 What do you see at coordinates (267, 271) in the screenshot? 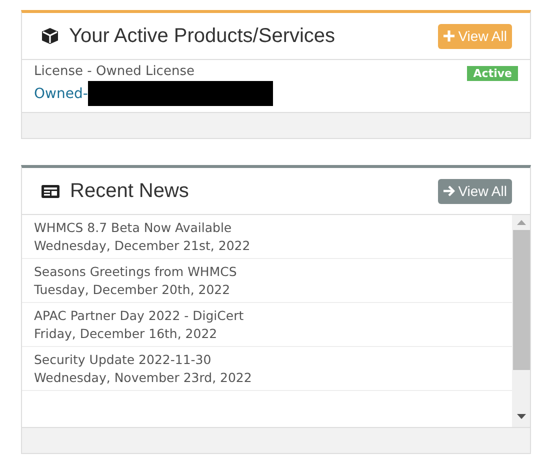
I see `news-title: Seasons Greetings from WHMCS` at bounding box center [267, 271].